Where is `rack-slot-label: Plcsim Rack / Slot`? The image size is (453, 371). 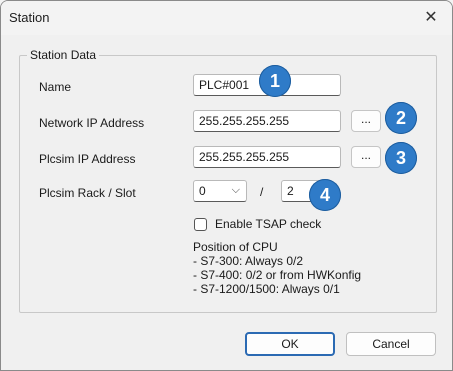
rack-slot-label: Plcsim Rack / Slot is located at coordinates (87, 193).